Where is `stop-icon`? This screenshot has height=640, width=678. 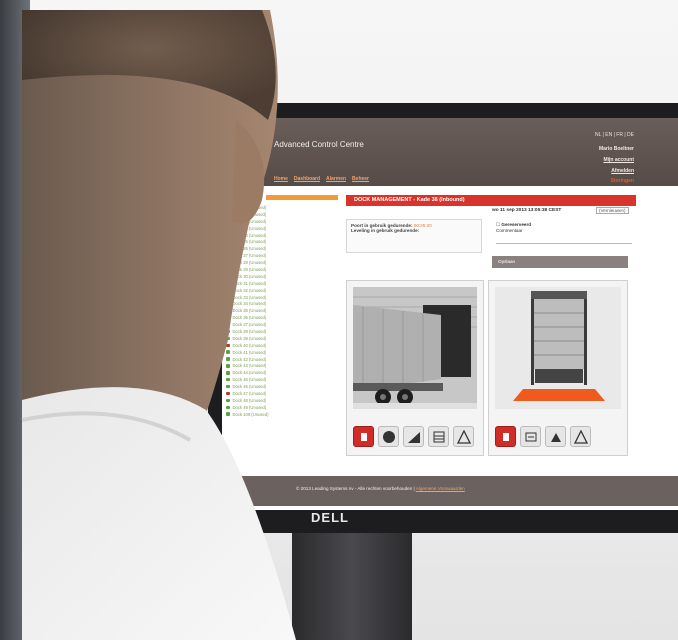
stop-icon is located at coordinates (363, 436).